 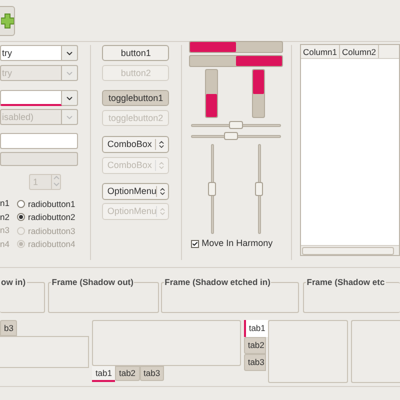 I want to click on column-header: Column2, so click(x=360, y=51).